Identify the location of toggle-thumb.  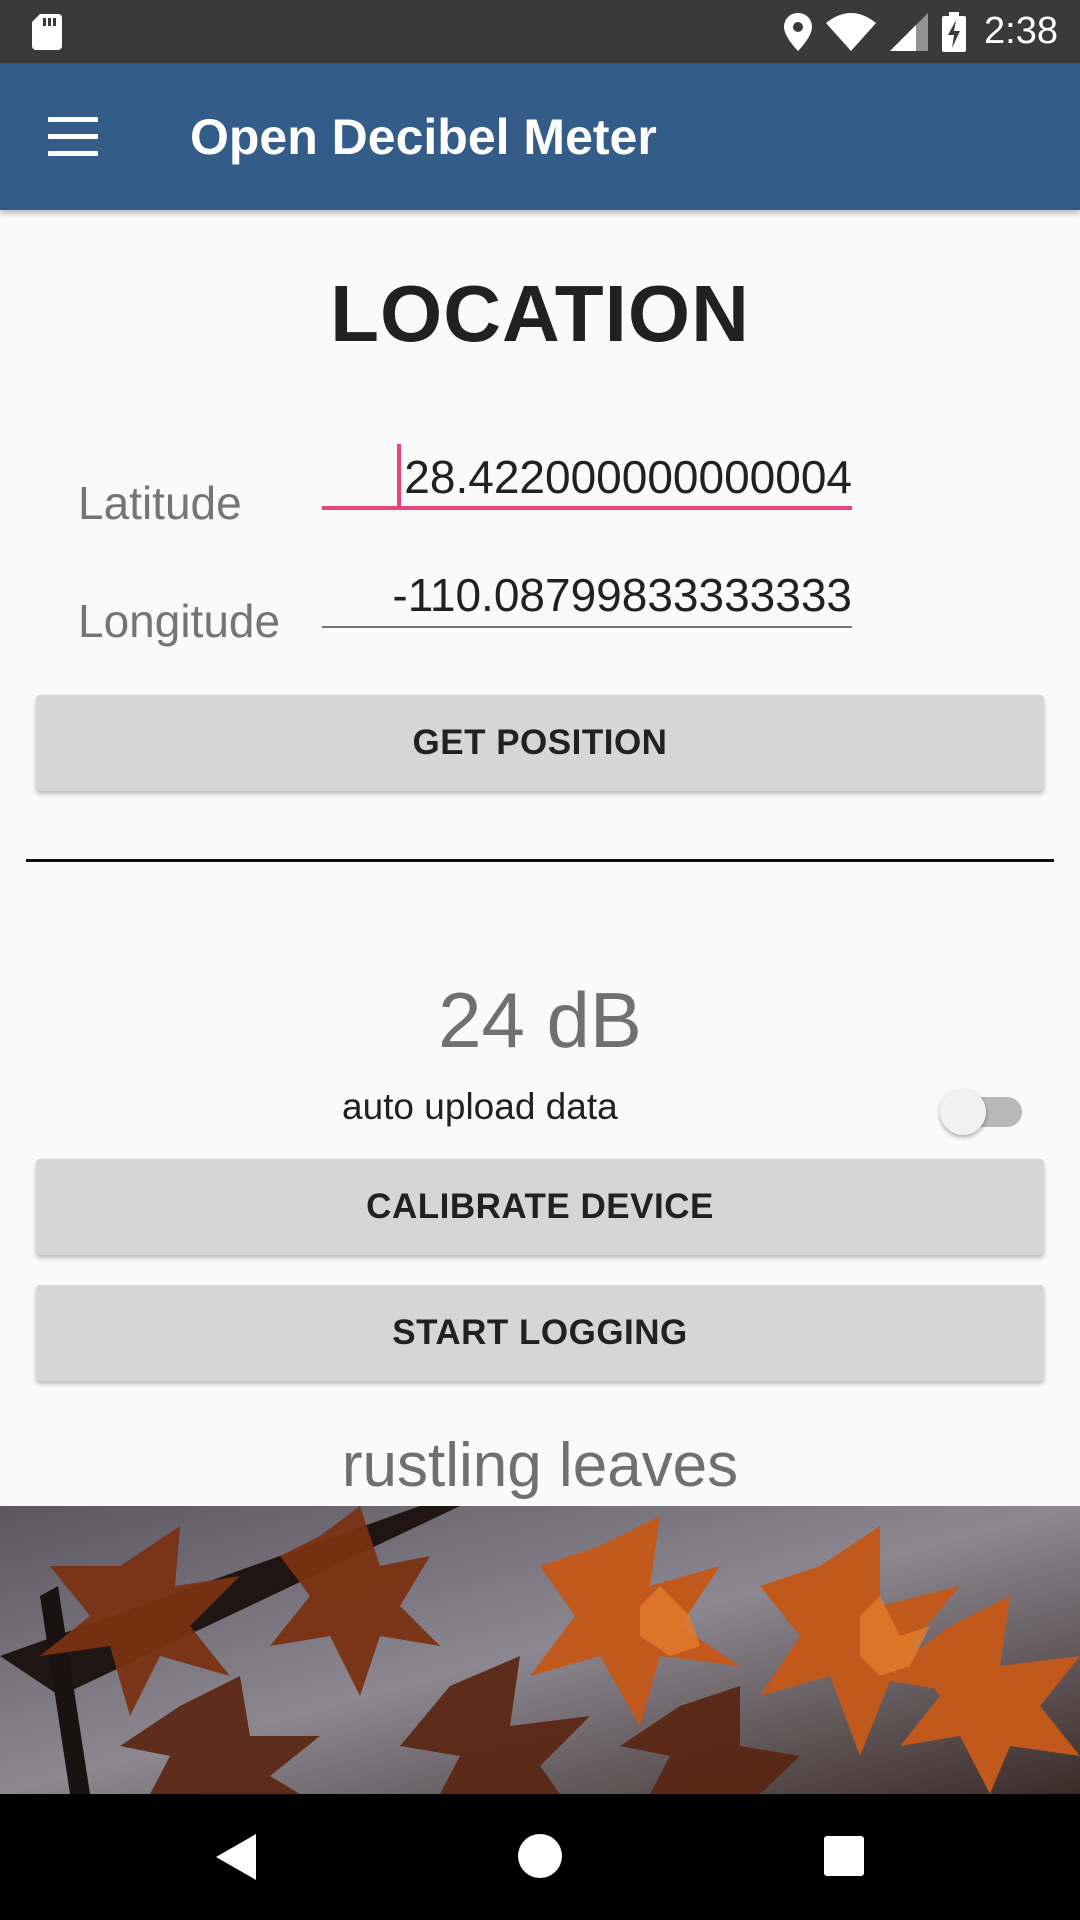
(963, 1112).